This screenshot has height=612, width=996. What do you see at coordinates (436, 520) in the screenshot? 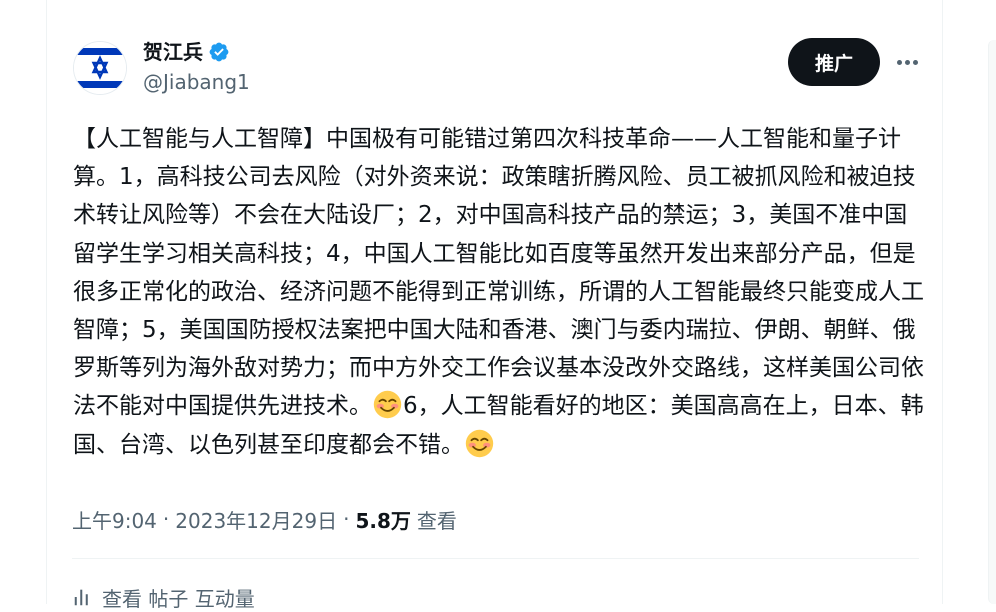
I see `views-label: 查看` at bounding box center [436, 520].